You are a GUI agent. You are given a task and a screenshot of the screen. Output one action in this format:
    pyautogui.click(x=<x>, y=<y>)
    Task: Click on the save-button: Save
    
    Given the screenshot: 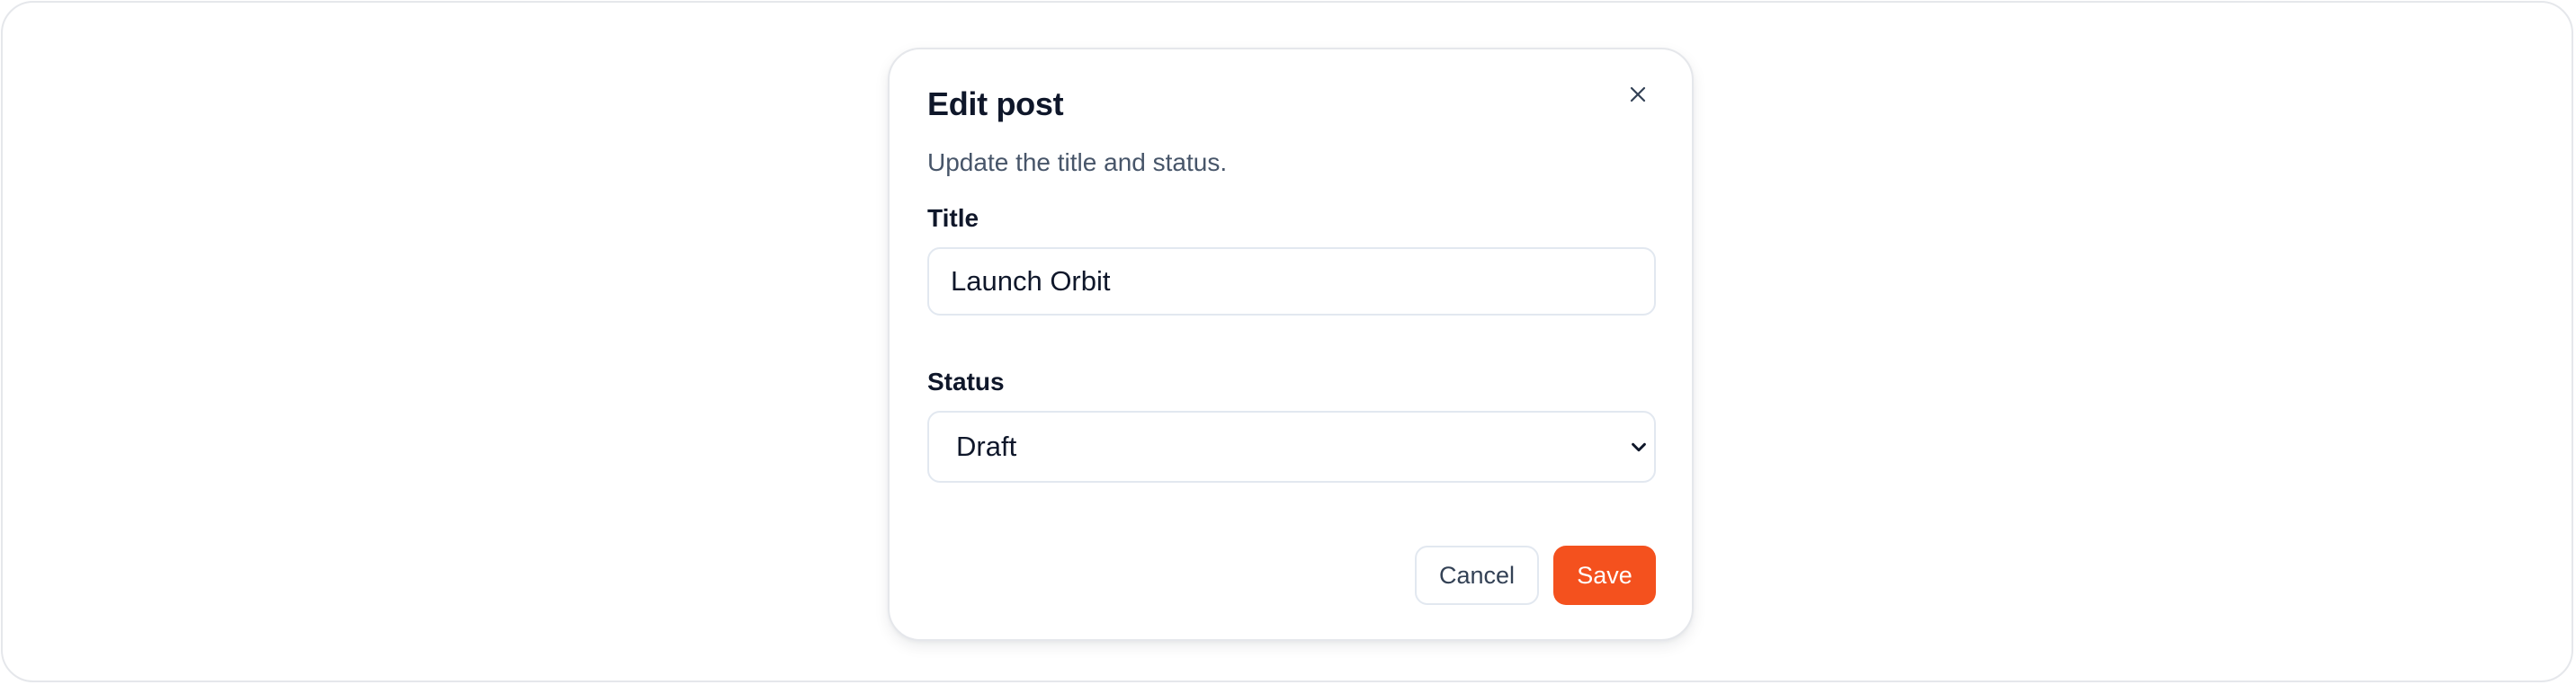 What is the action you would take?
    pyautogui.click(x=1604, y=575)
    